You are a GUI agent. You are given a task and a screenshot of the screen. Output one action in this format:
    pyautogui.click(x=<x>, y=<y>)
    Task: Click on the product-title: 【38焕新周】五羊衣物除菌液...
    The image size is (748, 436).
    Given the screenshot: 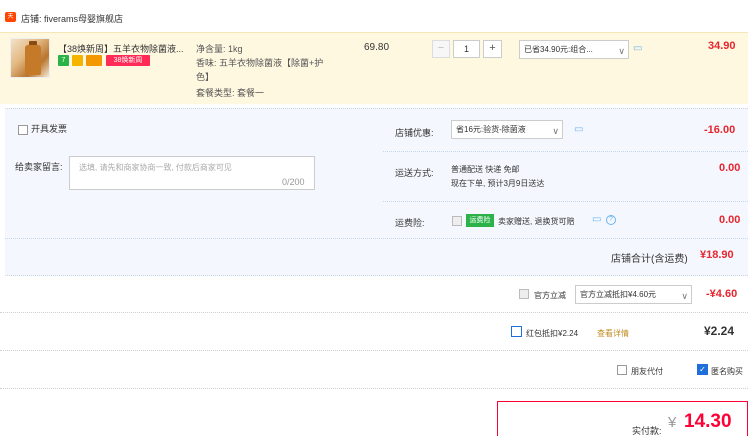 What is the action you would take?
    pyautogui.click(x=121, y=48)
    